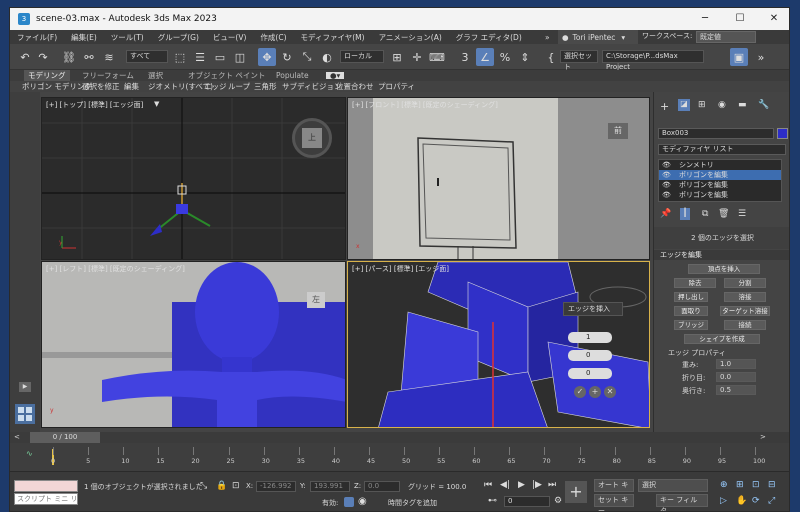  Describe the element at coordinates (724, 269) in the screenshot. I see `insert-vertex-button: 頂点を挿入` at that location.